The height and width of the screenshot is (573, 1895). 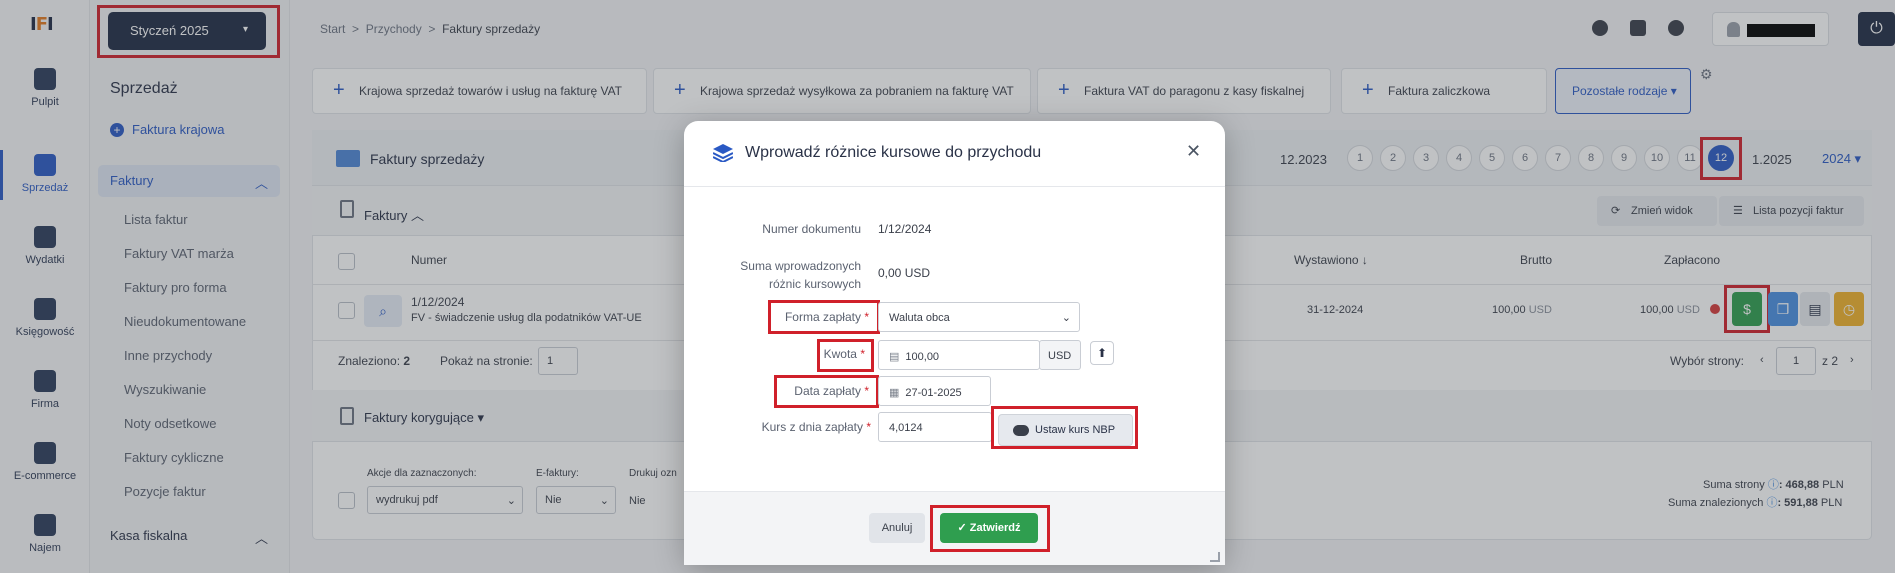 What do you see at coordinates (826, 317) in the screenshot?
I see `payment-form-label: Forma zapłaty *` at bounding box center [826, 317].